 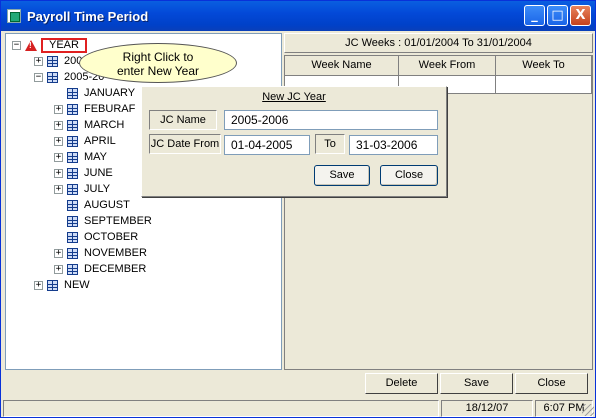 What do you see at coordinates (330, 144) in the screenshot?
I see `to-label: To` at bounding box center [330, 144].